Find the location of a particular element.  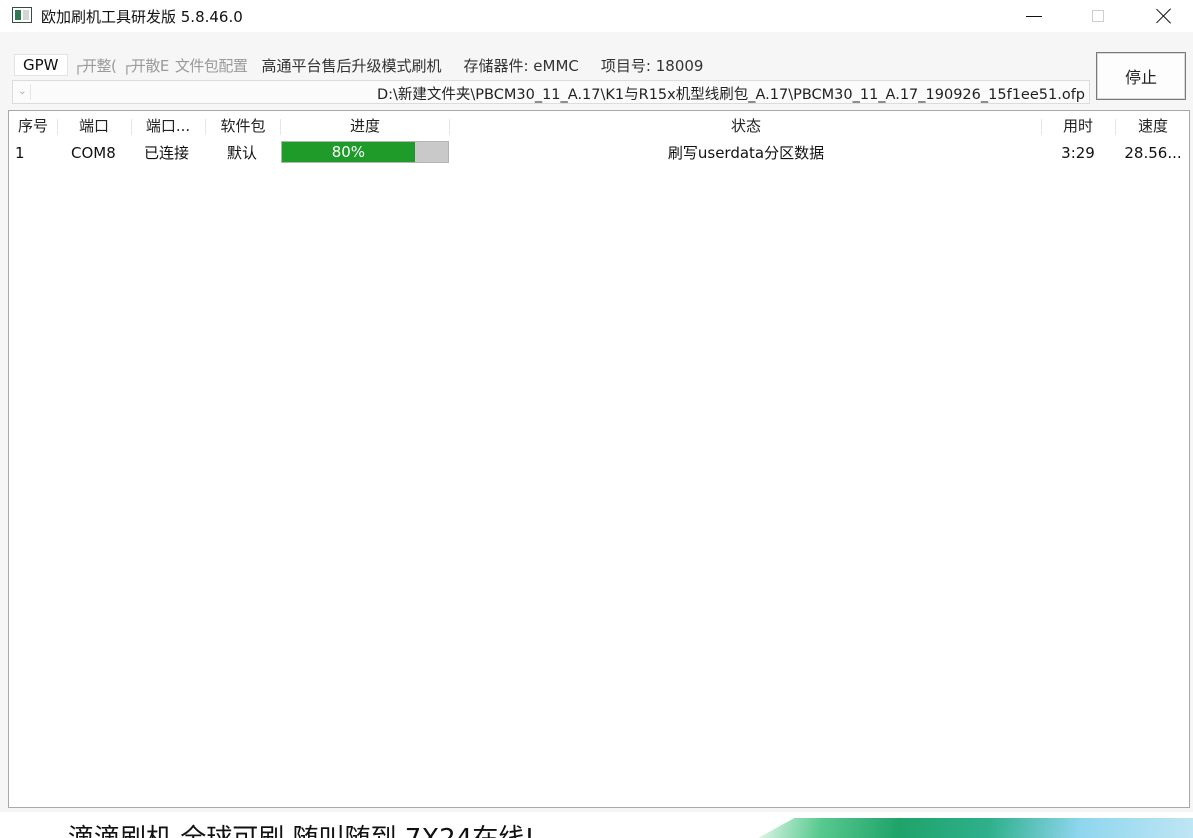

tab-gpw: GPW is located at coordinates (41, 65).